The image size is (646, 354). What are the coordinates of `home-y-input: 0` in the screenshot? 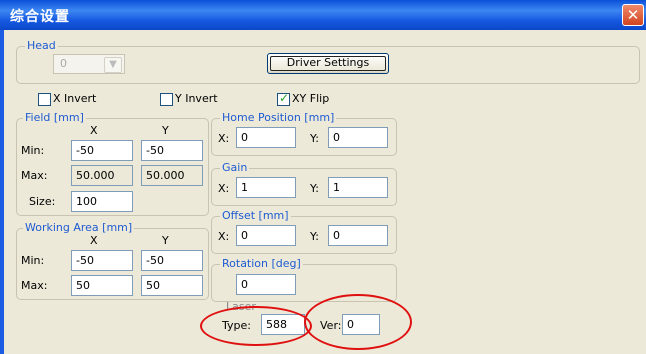 It's located at (358, 137).